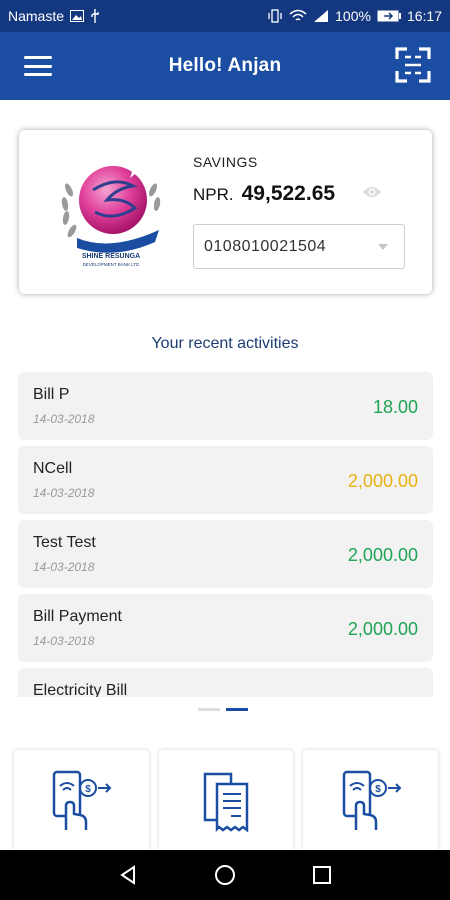  I want to click on battery-icon, so click(389, 16).